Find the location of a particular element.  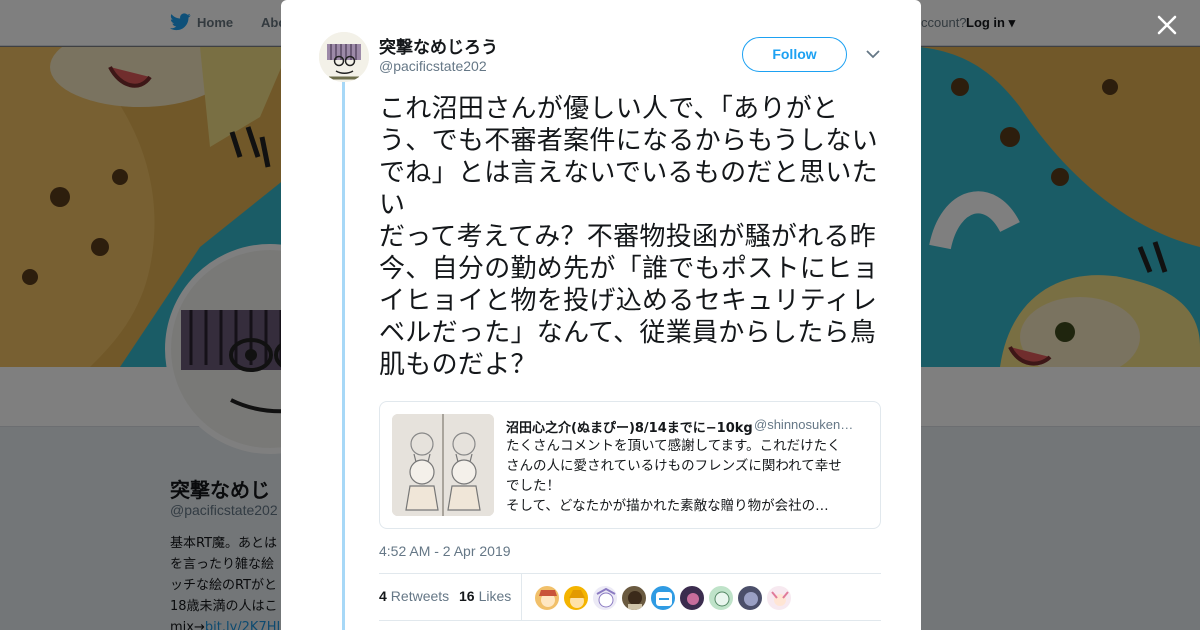

chevron-down-icon is located at coordinates (873, 54).